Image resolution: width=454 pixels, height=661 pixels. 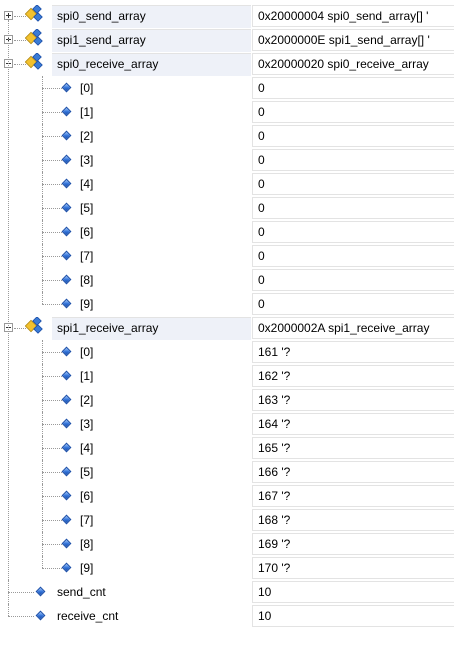 What do you see at coordinates (125, 520) in the screenshot?
I see `watch-name-cell: [7]` at bounding box center [125, 520].